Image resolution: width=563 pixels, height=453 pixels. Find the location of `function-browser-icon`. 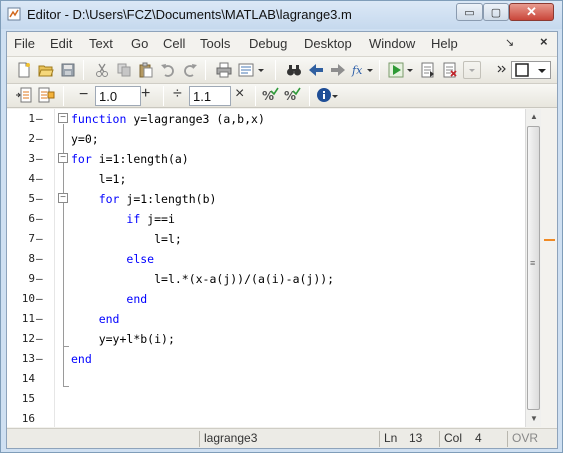

function-browser-icon is located at coordinates (253, 70).